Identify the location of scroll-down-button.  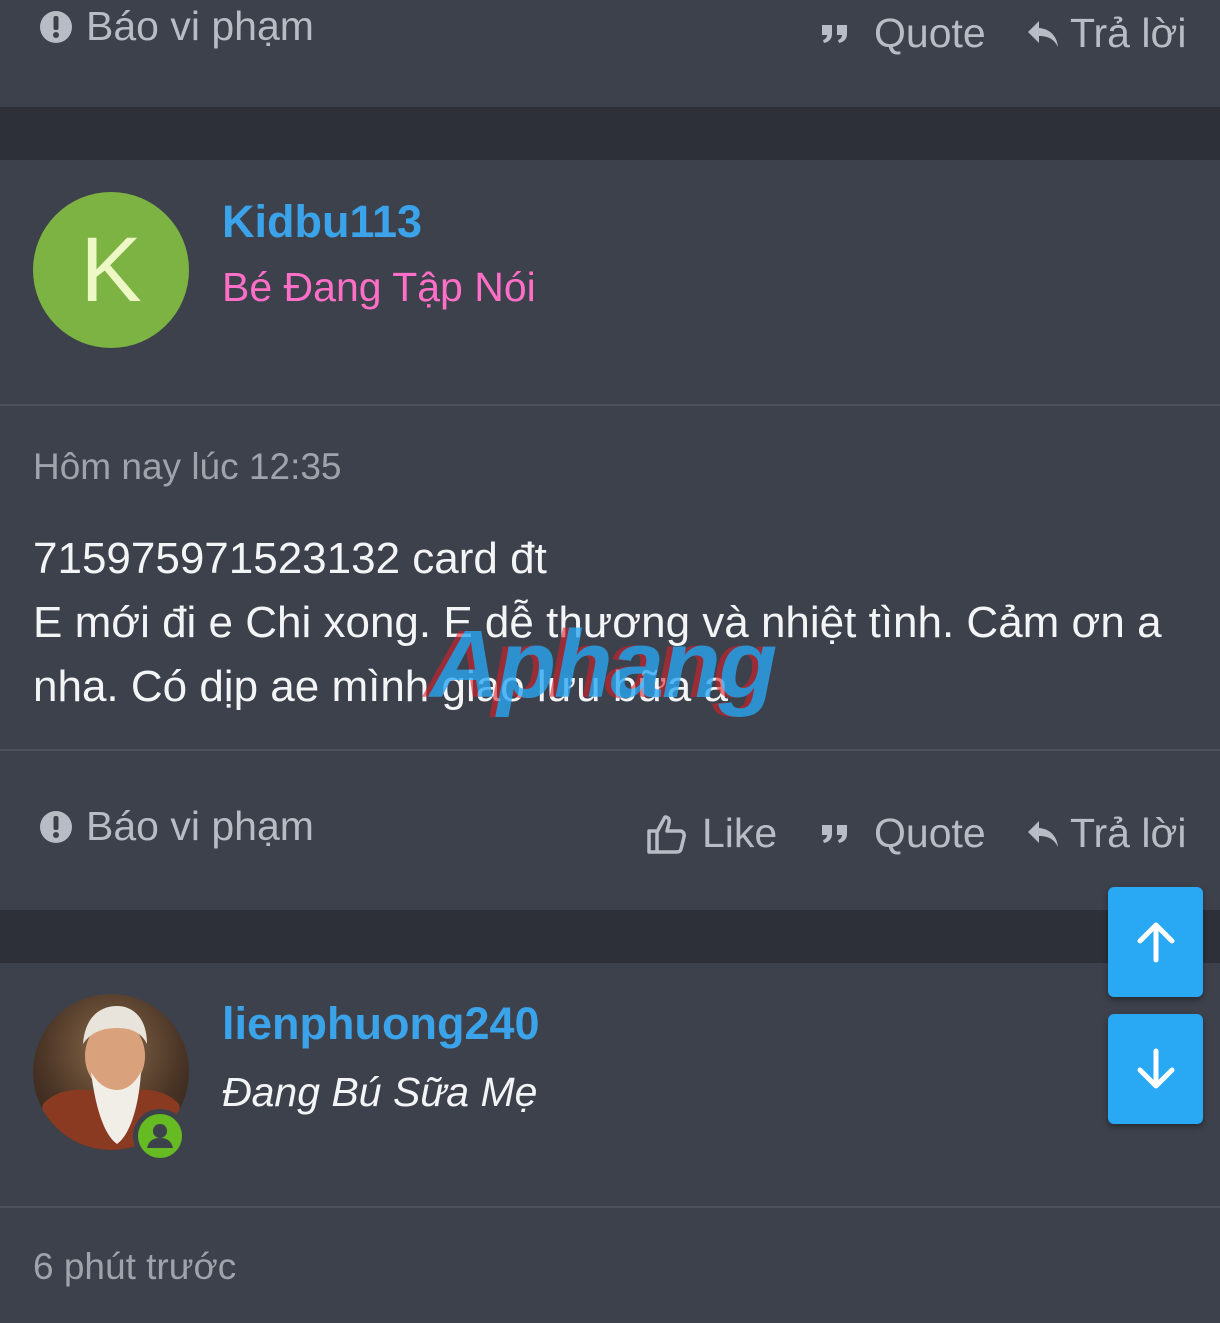
(1155, 1069).